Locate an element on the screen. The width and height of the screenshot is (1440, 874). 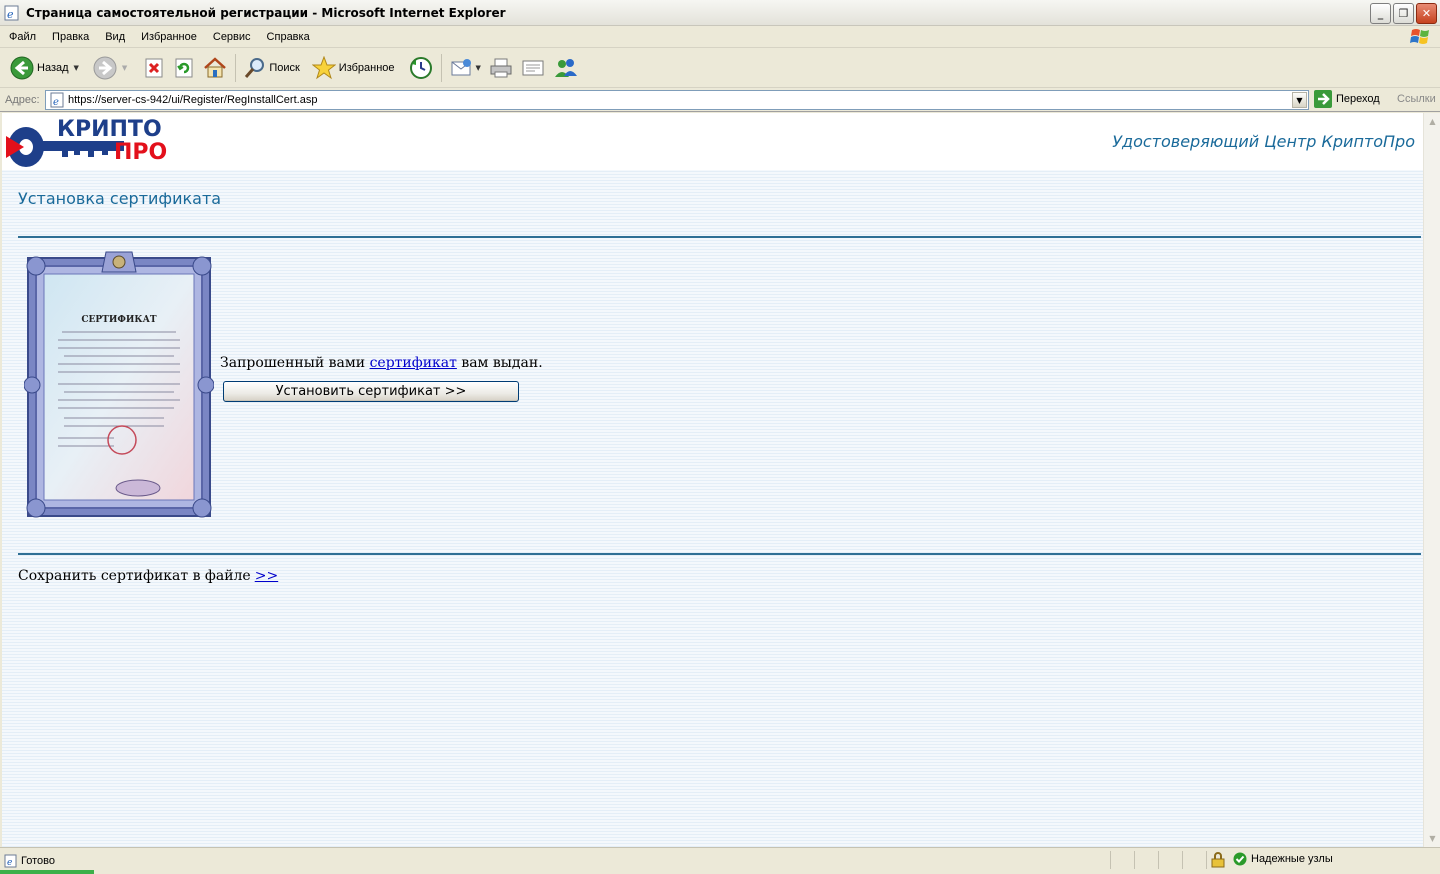
save-certificate-line: Сохранить сертификат в файле >> is located at coordinates (148, 576).